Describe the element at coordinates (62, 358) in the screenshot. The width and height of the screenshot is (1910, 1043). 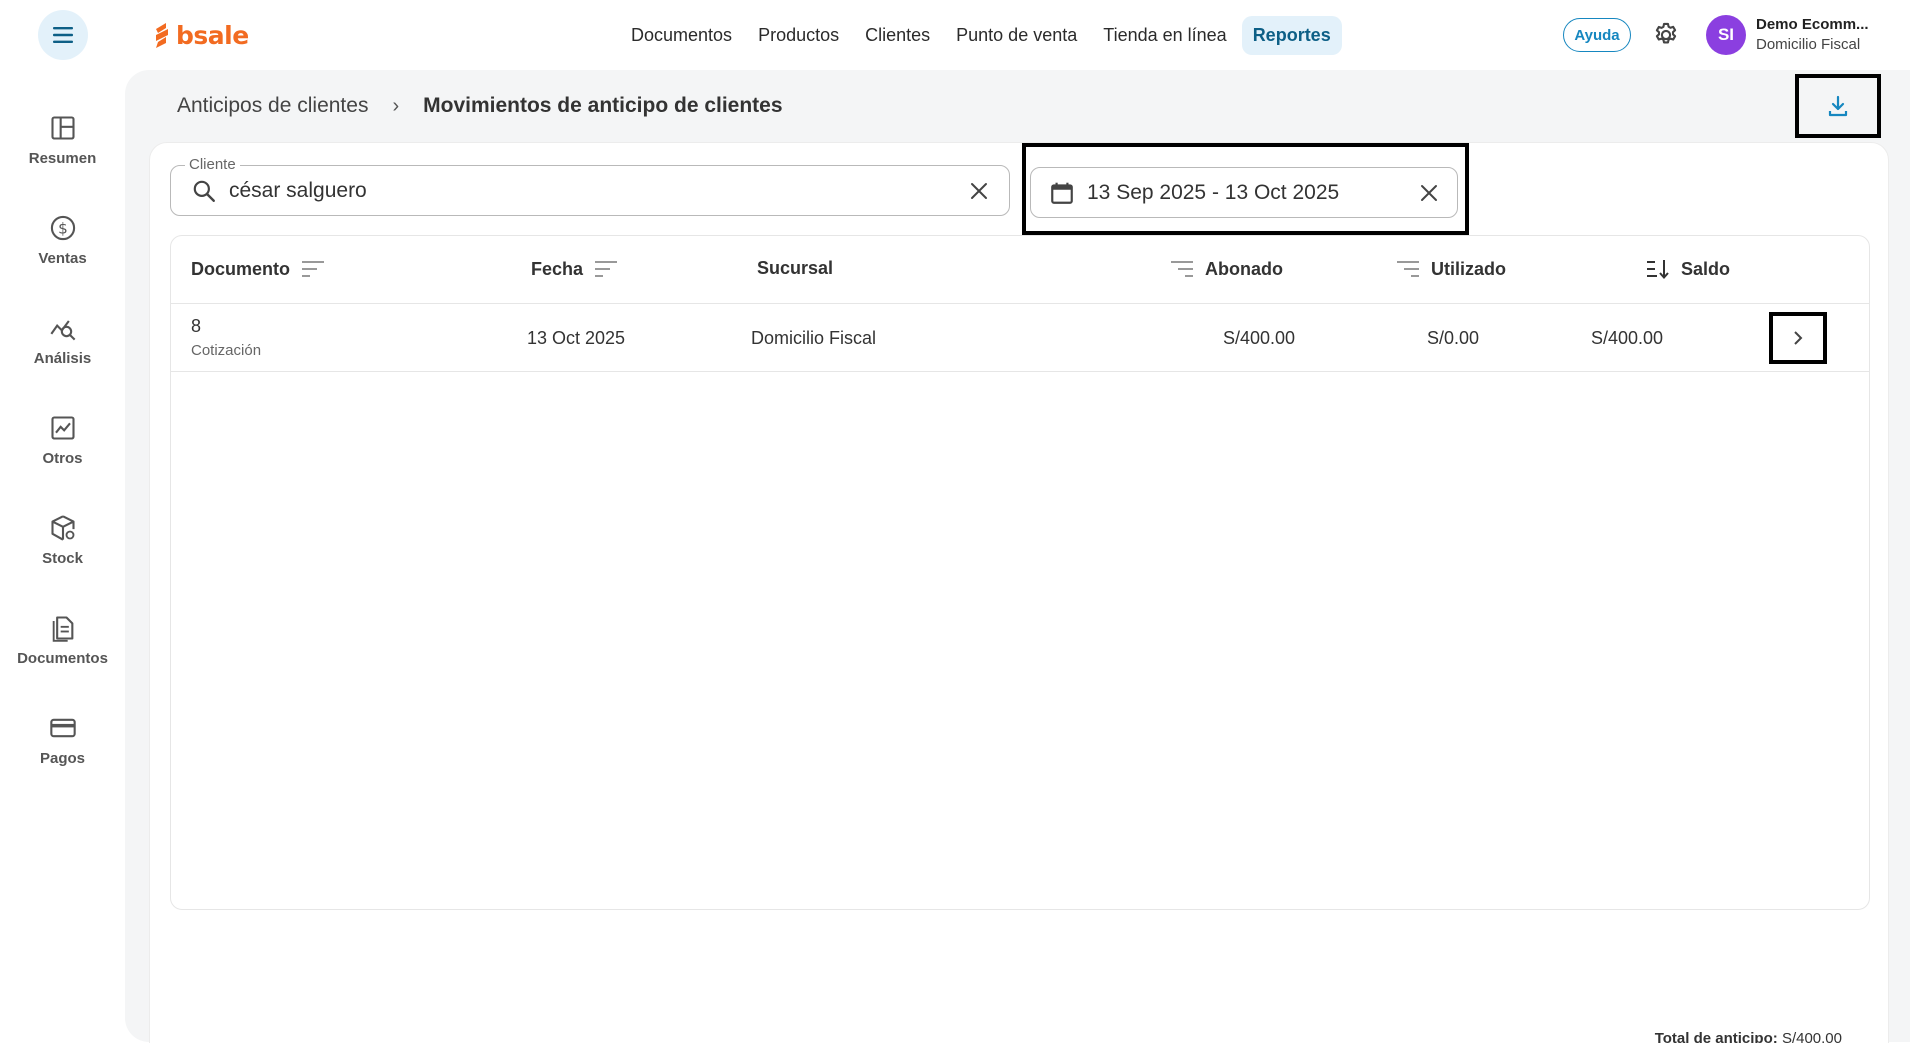
I see `sidebar-label: Análisis` at that location.